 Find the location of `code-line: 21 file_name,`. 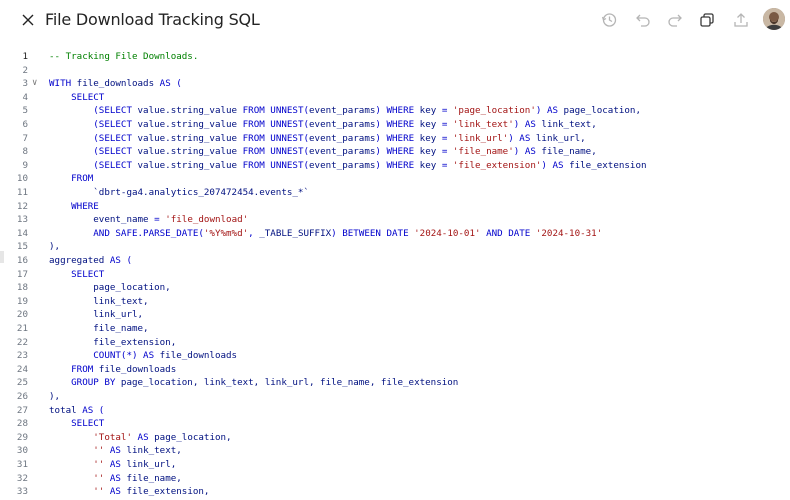

code-line: 21 file_name, is located at coordinates (395, 329).